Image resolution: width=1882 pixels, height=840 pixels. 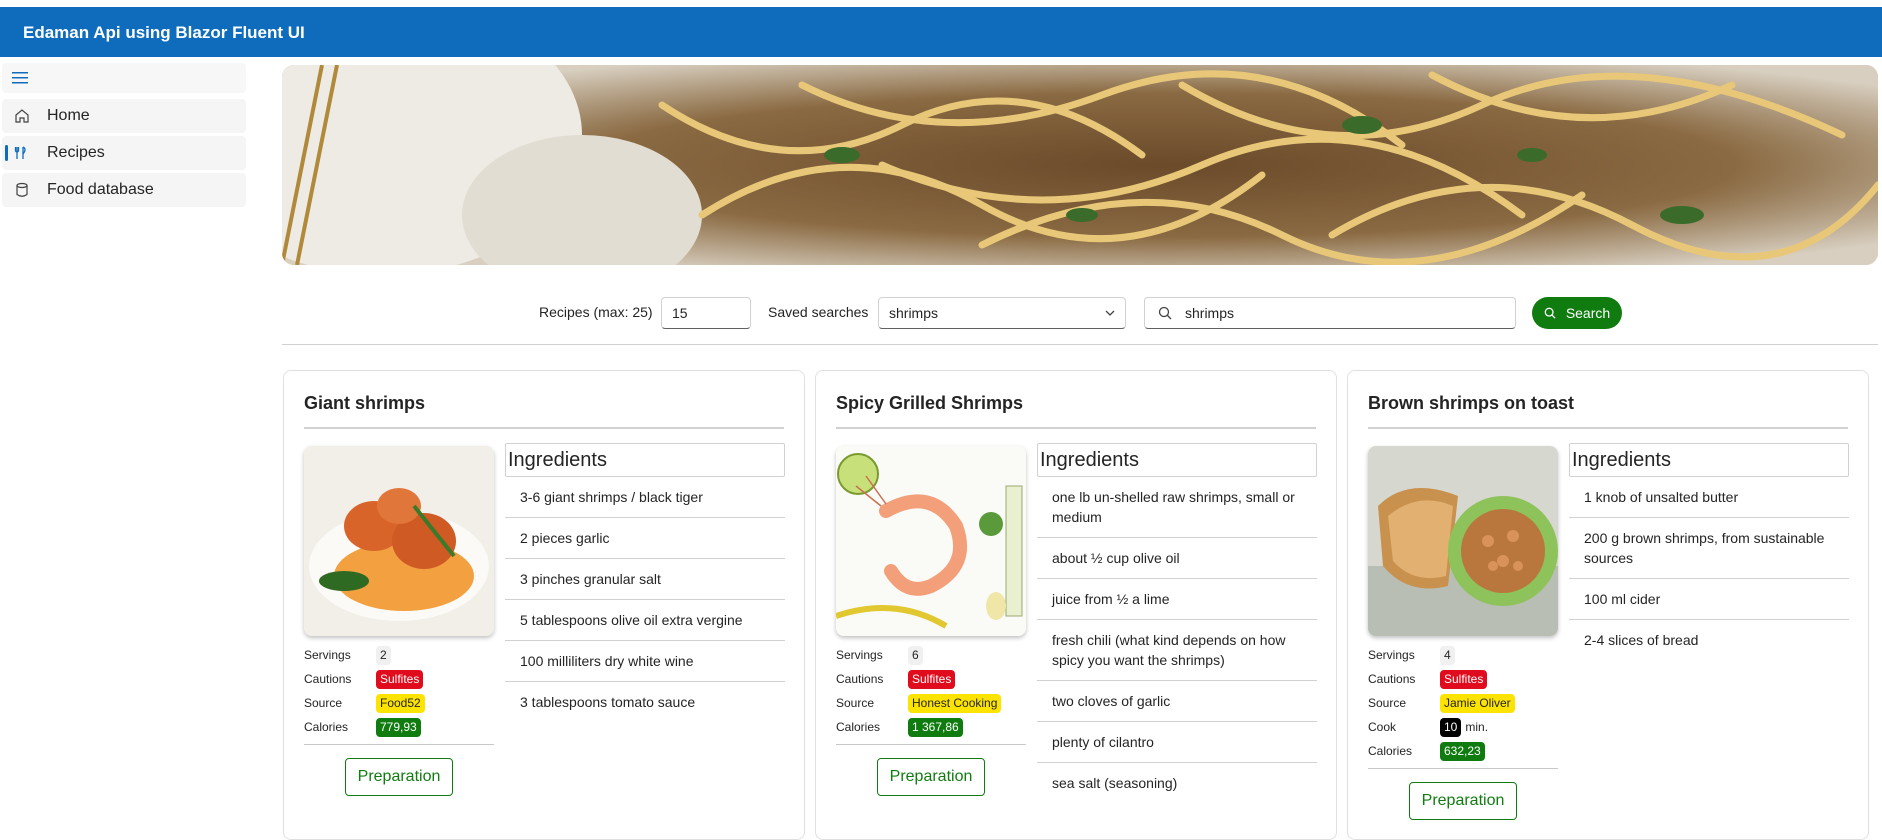 I want to click on servings-badge: 4, so click(x=1447, y=655).